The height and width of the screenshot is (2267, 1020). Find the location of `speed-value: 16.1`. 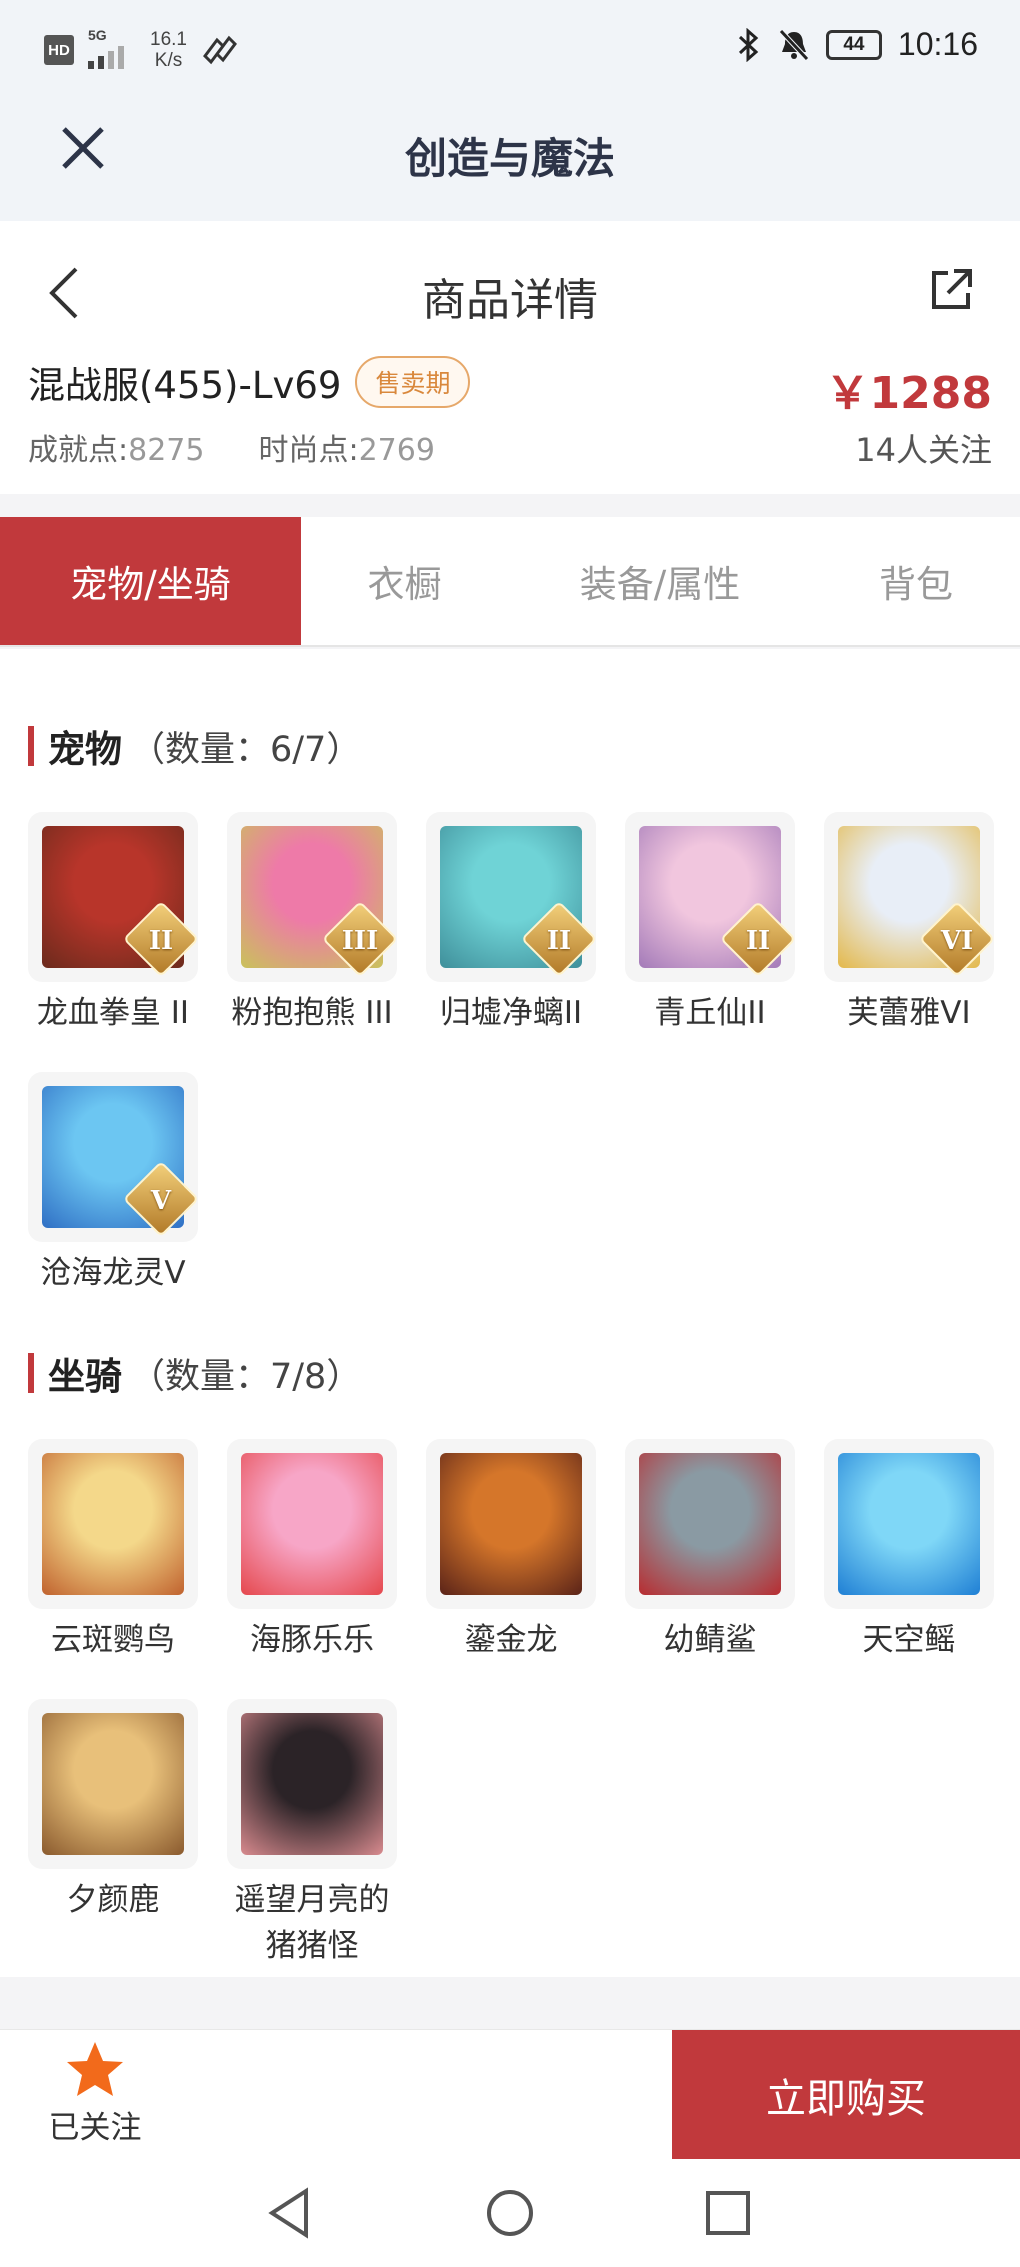

speed-value: 16.1 is located at coordinates (168, 39).